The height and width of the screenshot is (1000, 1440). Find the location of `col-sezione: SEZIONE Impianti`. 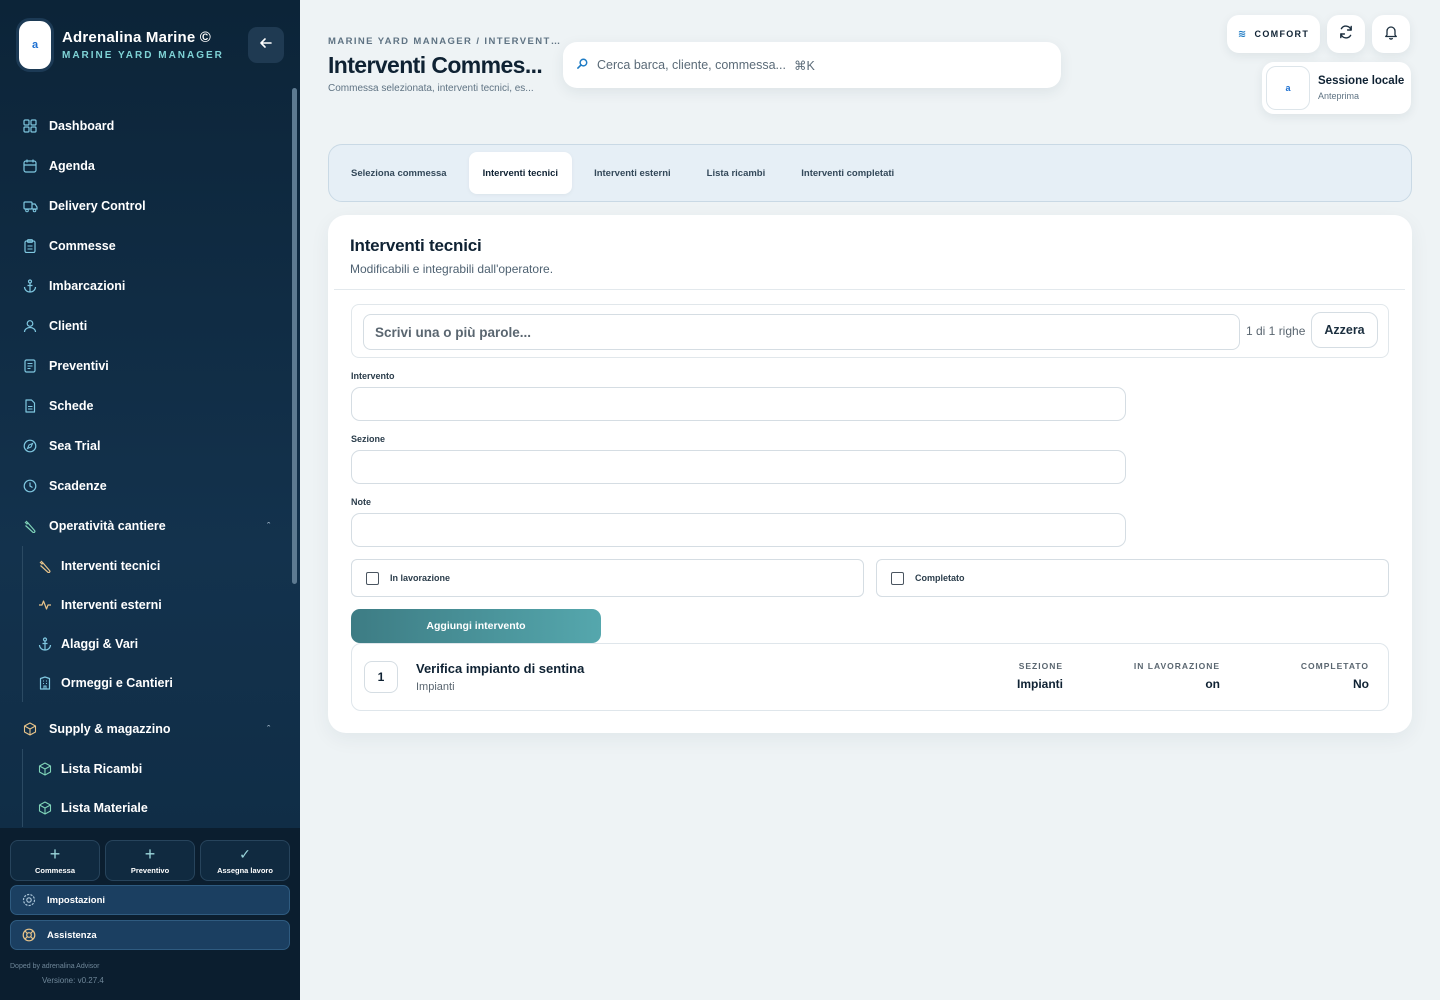

col-sezione: SEZIONE Impianti is located at coordinates (1040, 676).